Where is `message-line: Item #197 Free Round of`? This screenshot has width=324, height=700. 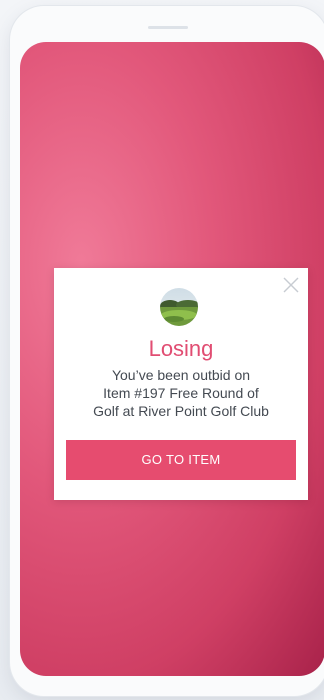
message-line: Item #197 Free Round of is located at coordinates (181, 393).